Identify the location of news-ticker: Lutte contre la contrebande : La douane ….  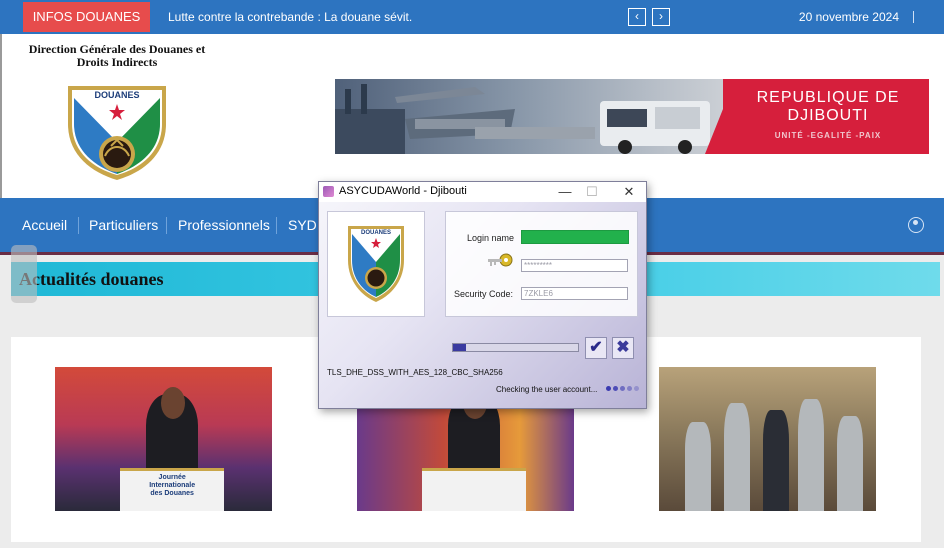
(290, 17).